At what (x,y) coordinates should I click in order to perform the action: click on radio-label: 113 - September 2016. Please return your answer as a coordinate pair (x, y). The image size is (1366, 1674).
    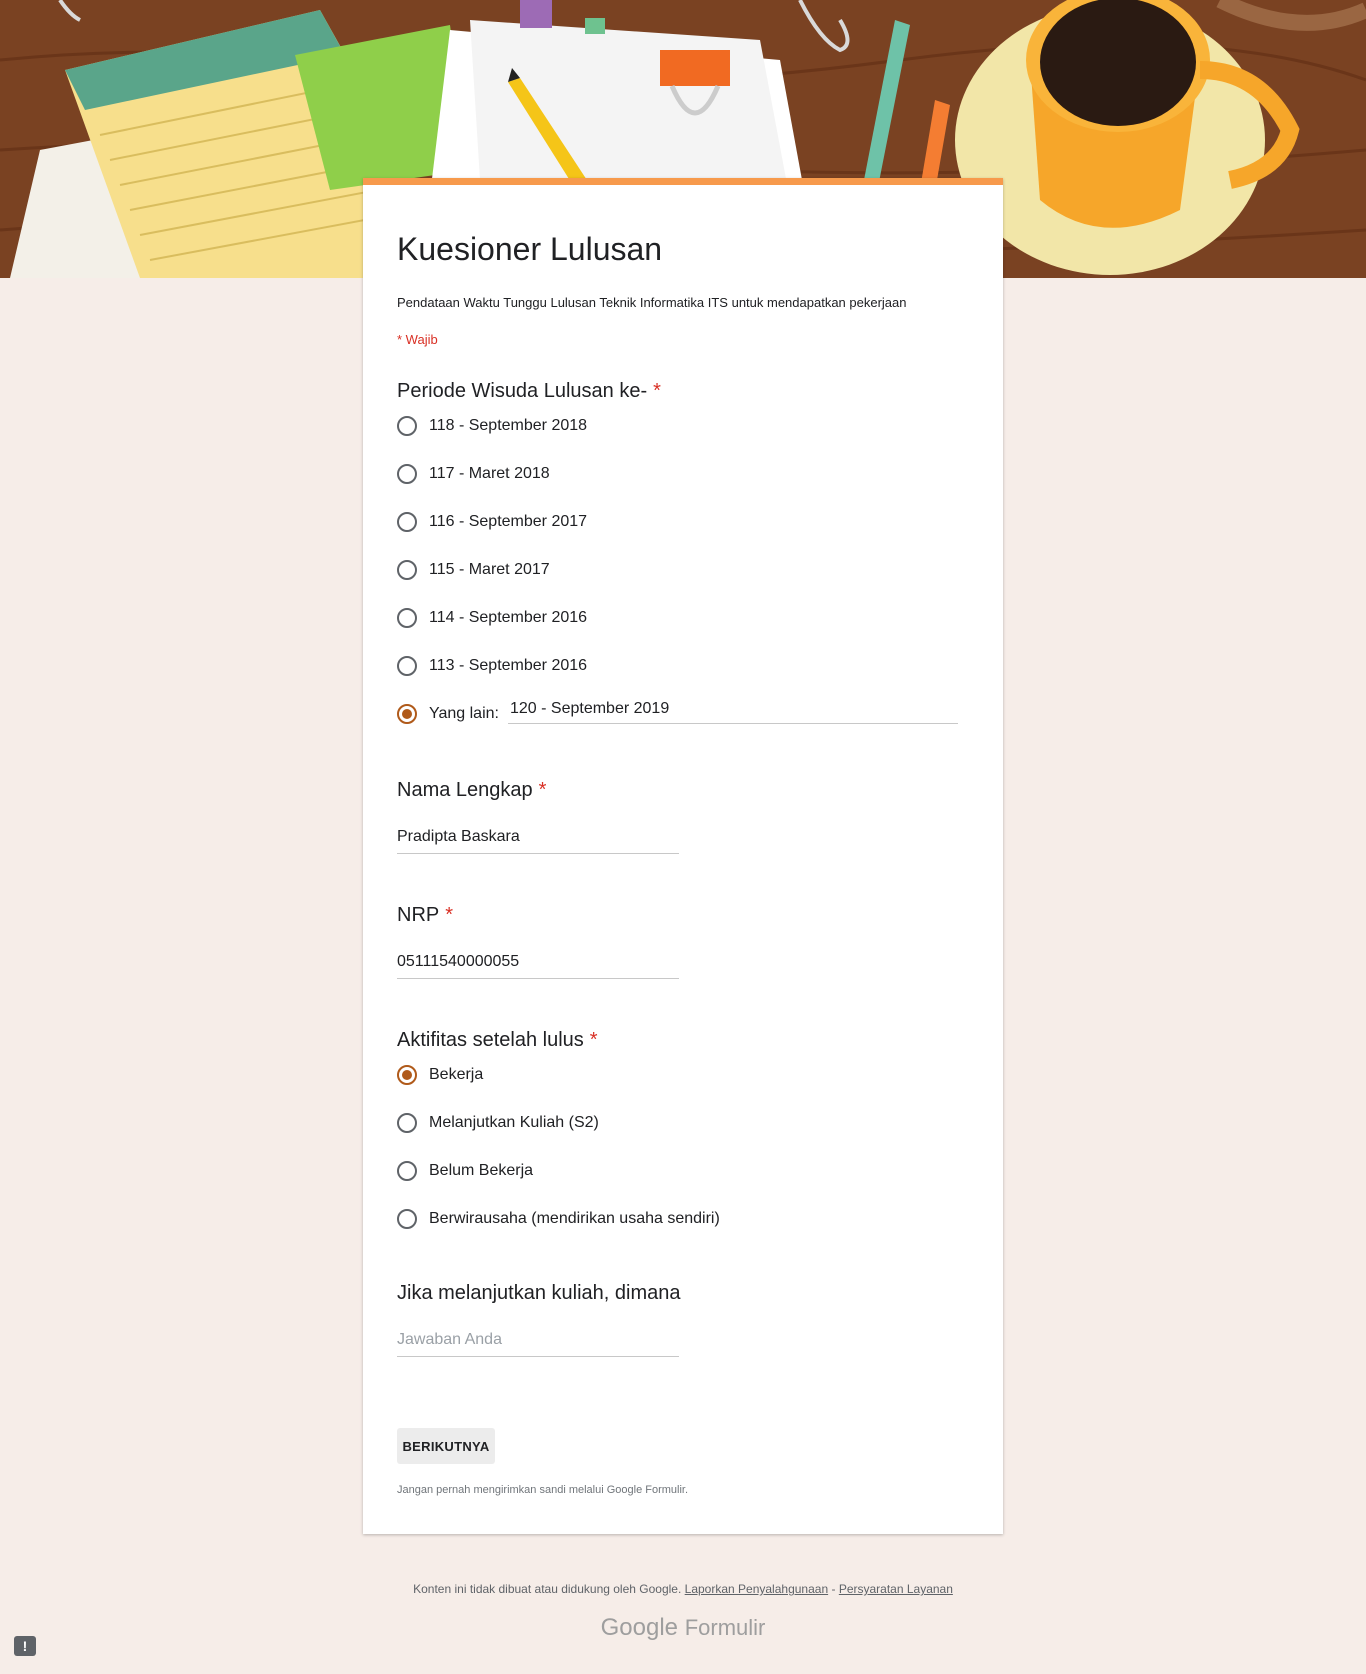
    Looking at the image, I should click on (508, 665).